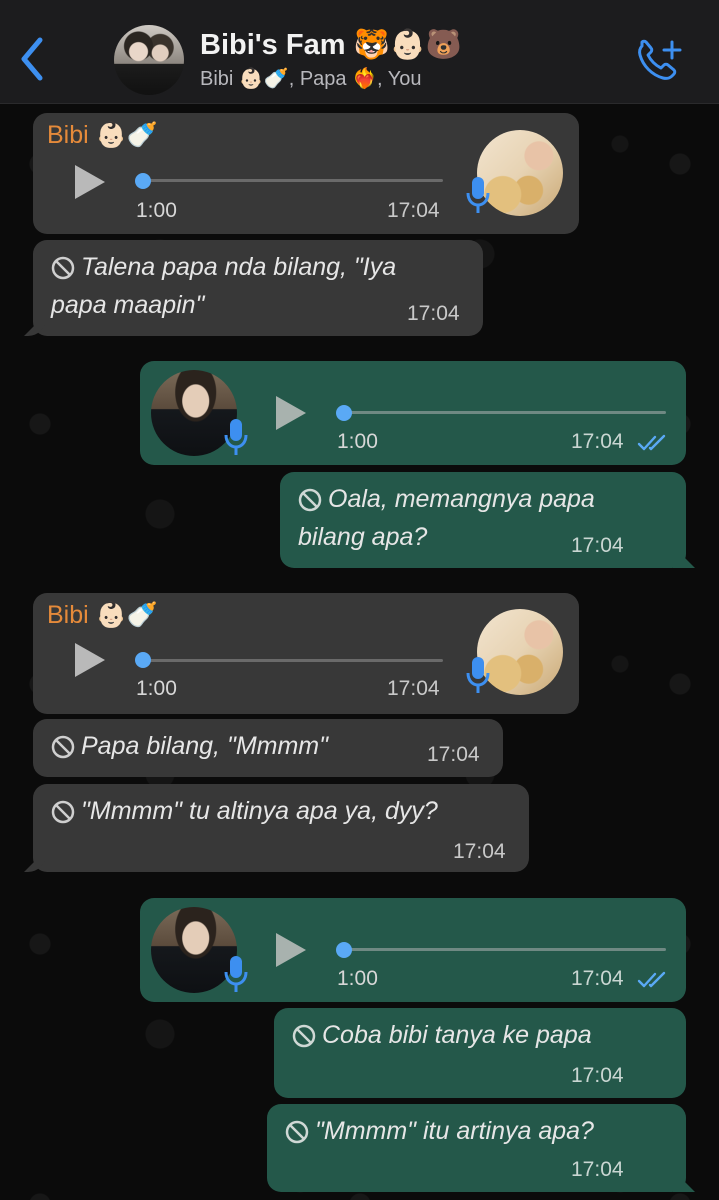 The height and width of the screenshot is (1200, 719). Describe the element at coordinates (461, 499) in the screenshot. I see `message-text-line: Oala, memangnya papa` at that location.